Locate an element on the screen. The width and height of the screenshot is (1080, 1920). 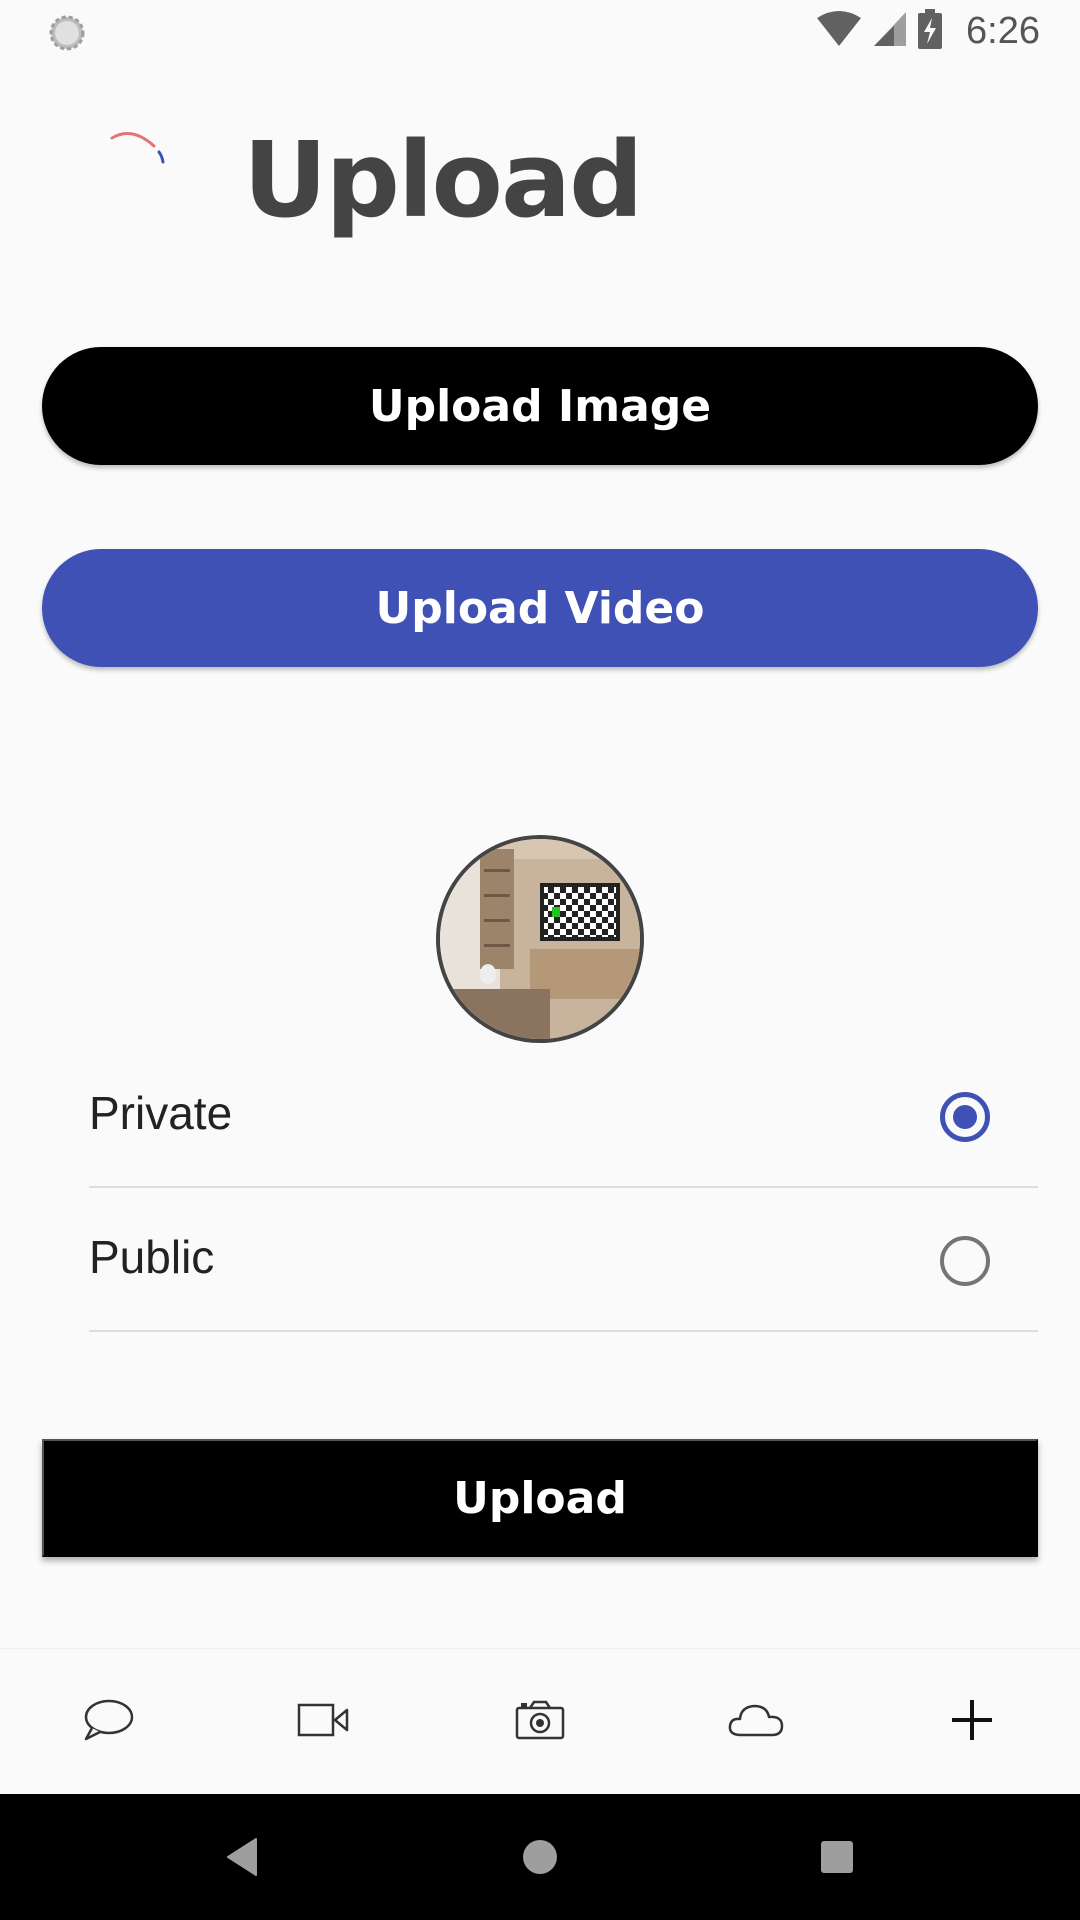
upload-image-button: Upload Image is located at coordinates (540, 406).